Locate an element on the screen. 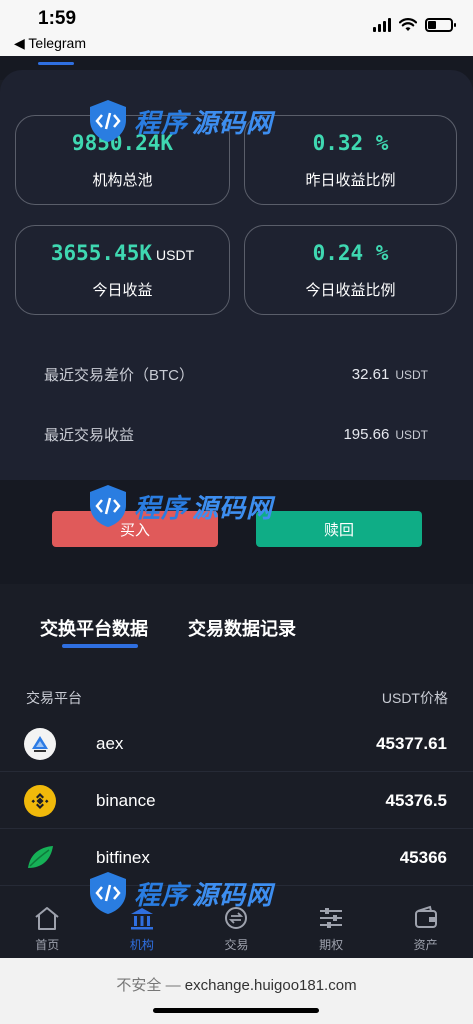 Image resolution: width=473 pixels, height=1024 pixels. stat-card-yesterday-ratio: 0.32 % 昨日收益比例 is located at coordinates (350, 160).